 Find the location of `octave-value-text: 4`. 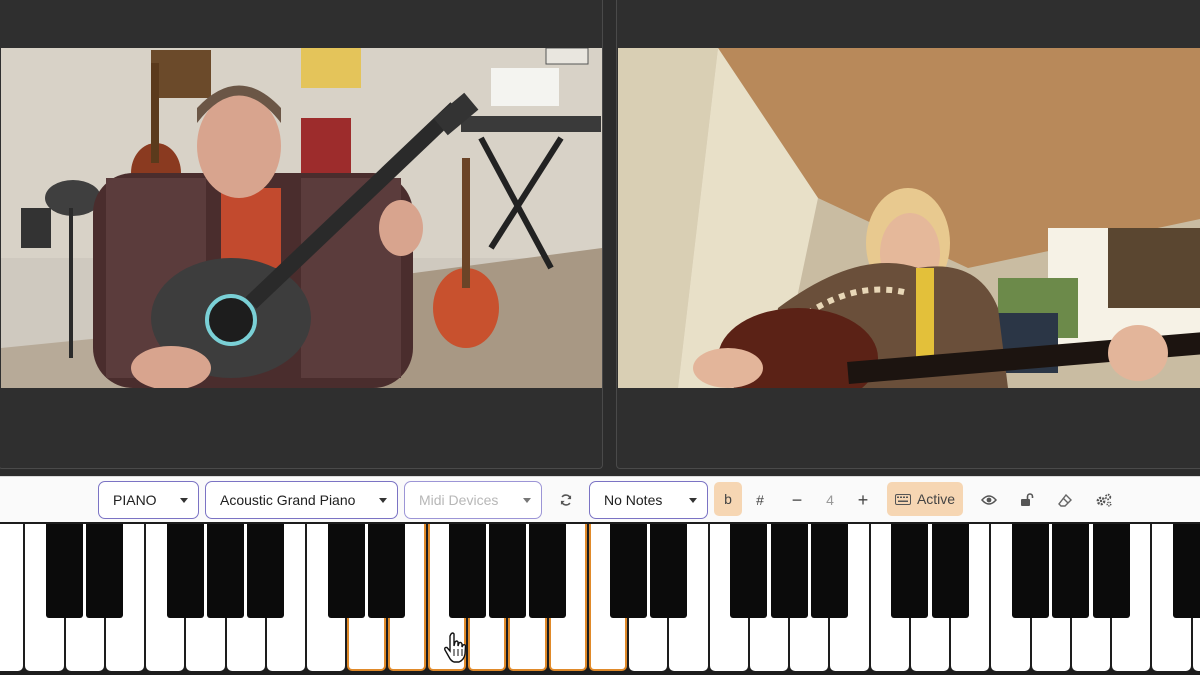

octave-value-text: 4 is located at coordinates (830, 500).